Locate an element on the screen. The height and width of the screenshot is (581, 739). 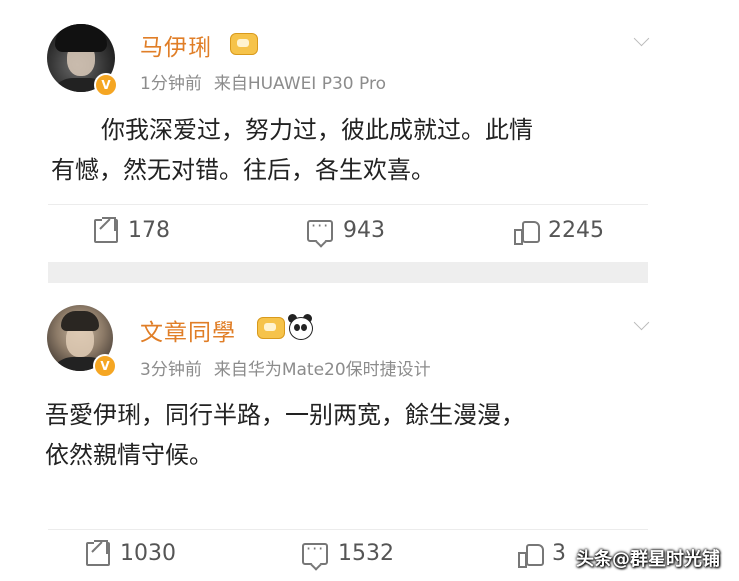
content-line: 依然親情守候。 is located at coordinates (129, 455).